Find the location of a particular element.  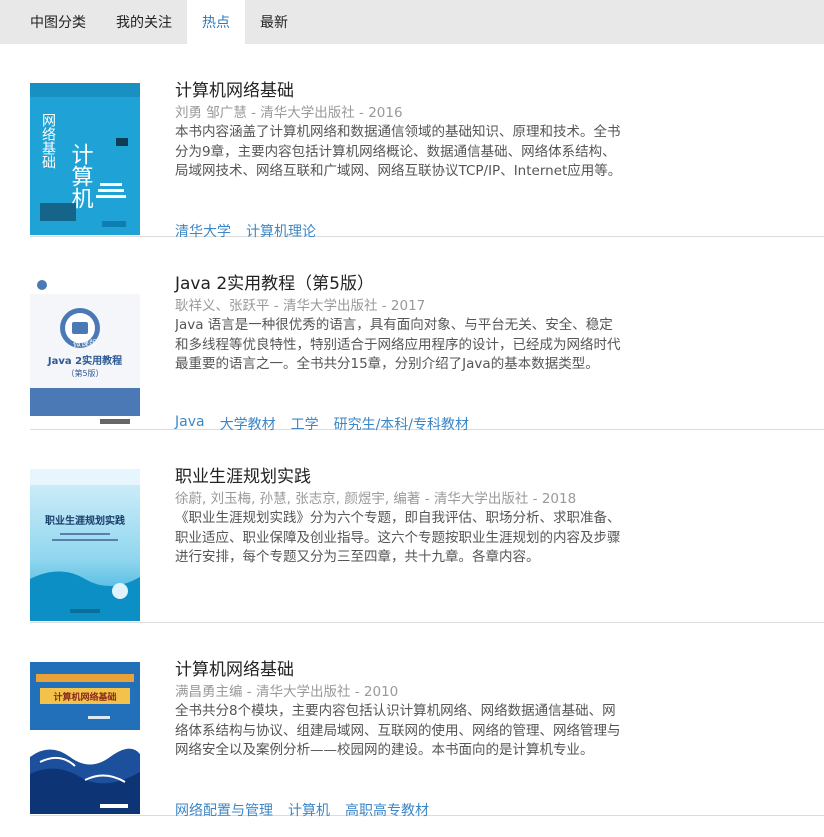

cover-title-main: 计算机网络基础 is located at coordinates (84, 697).